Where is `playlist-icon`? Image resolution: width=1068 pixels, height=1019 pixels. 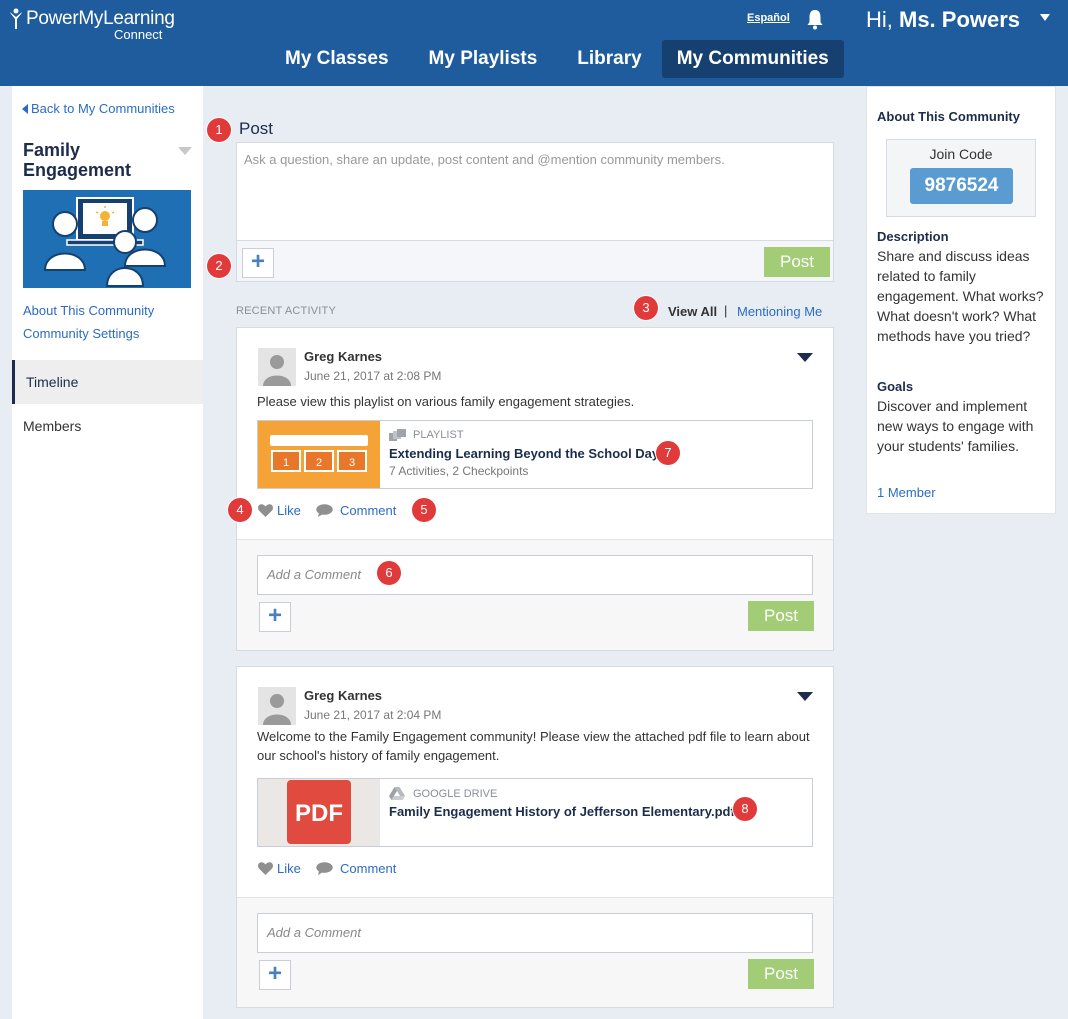
playlist-icon is located at coordinates (397, 435).